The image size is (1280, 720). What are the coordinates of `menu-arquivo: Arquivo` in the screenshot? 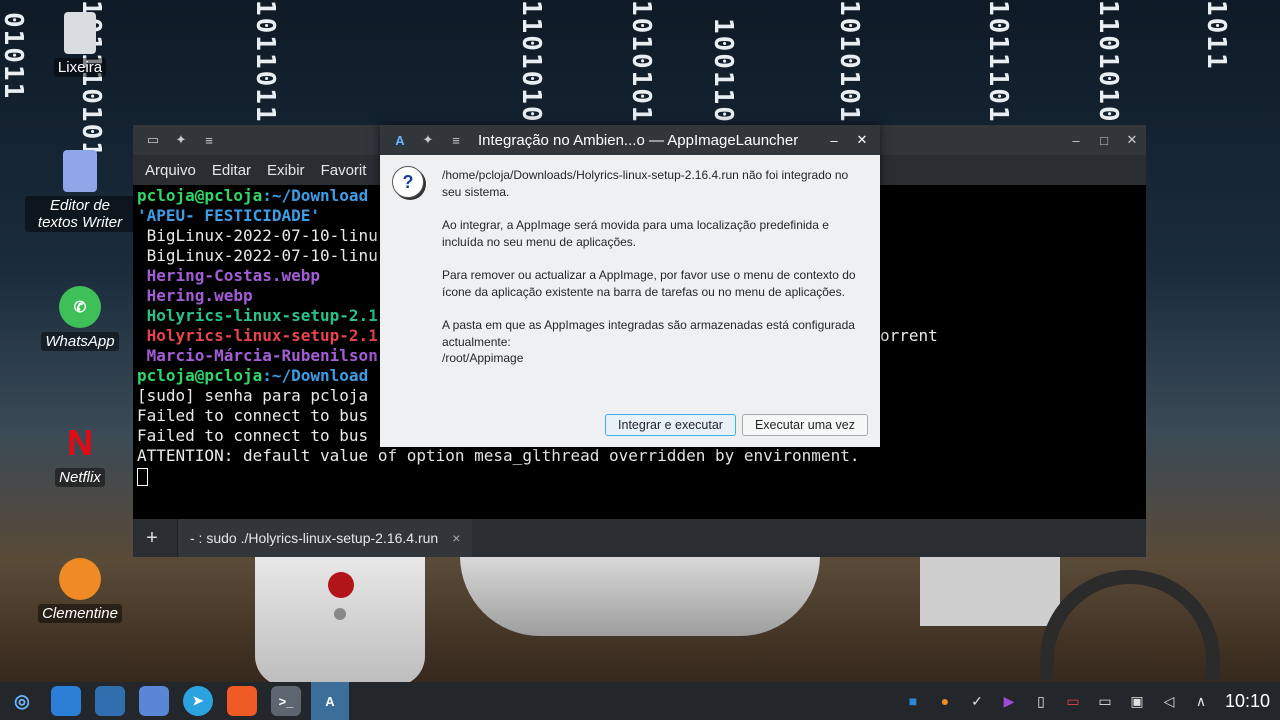 It's located at (170, 170).